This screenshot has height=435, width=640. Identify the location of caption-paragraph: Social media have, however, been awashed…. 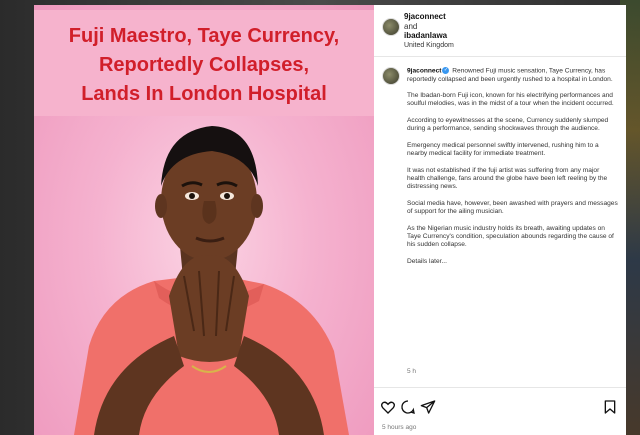
(512, 208).